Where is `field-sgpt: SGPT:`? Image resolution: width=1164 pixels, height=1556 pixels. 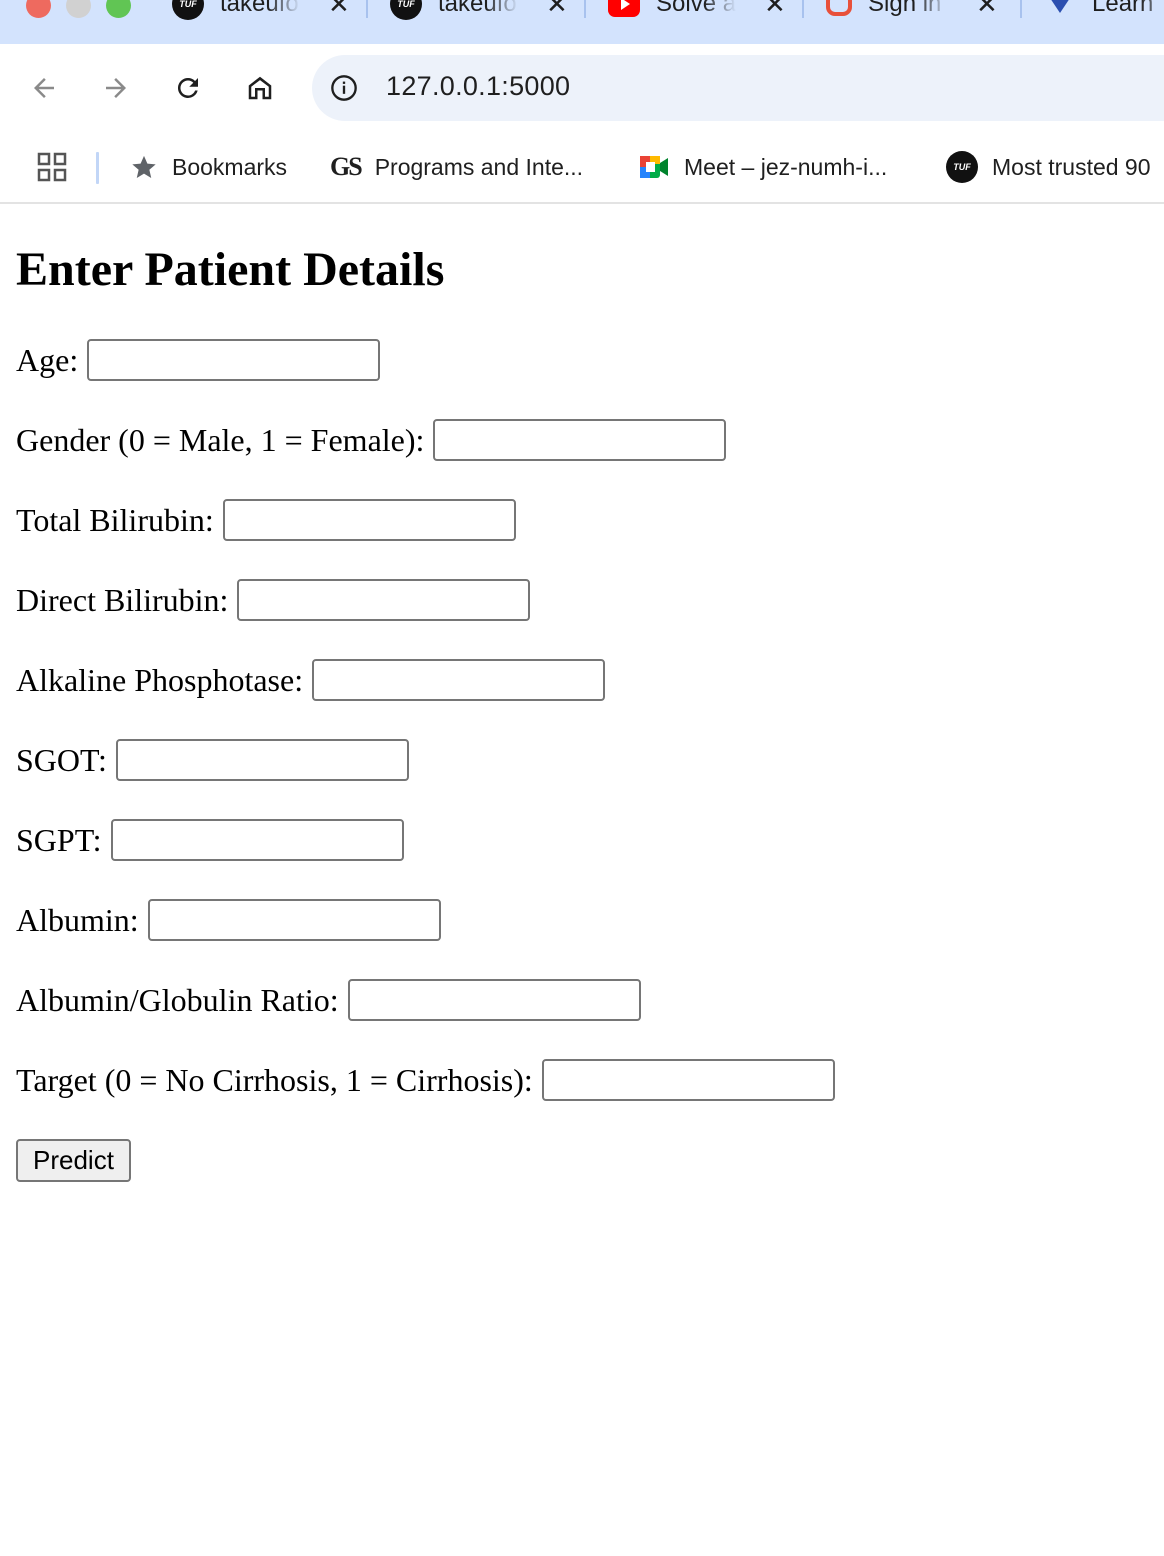 field-sgpt: SGPT: is located at coordinates (210, 840).